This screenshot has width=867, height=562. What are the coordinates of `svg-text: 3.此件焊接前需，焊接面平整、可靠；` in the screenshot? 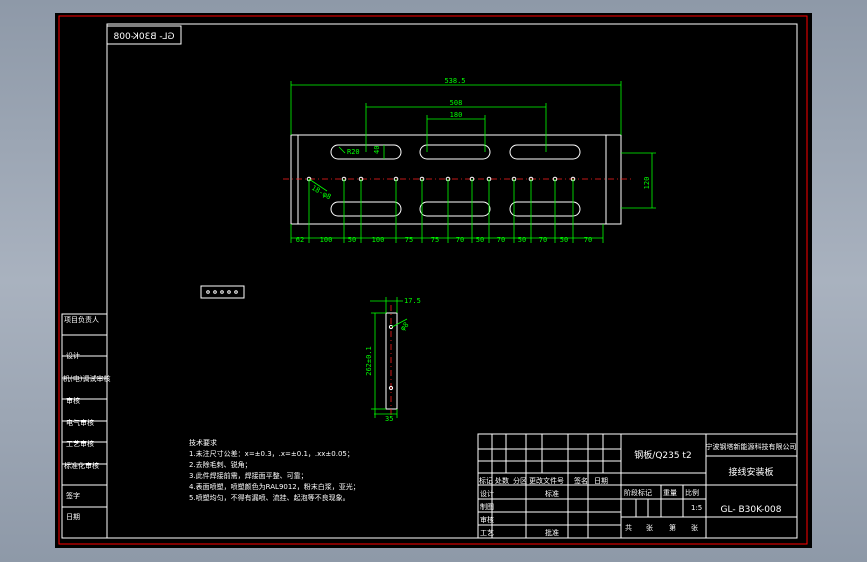 It's located at (248, 475).